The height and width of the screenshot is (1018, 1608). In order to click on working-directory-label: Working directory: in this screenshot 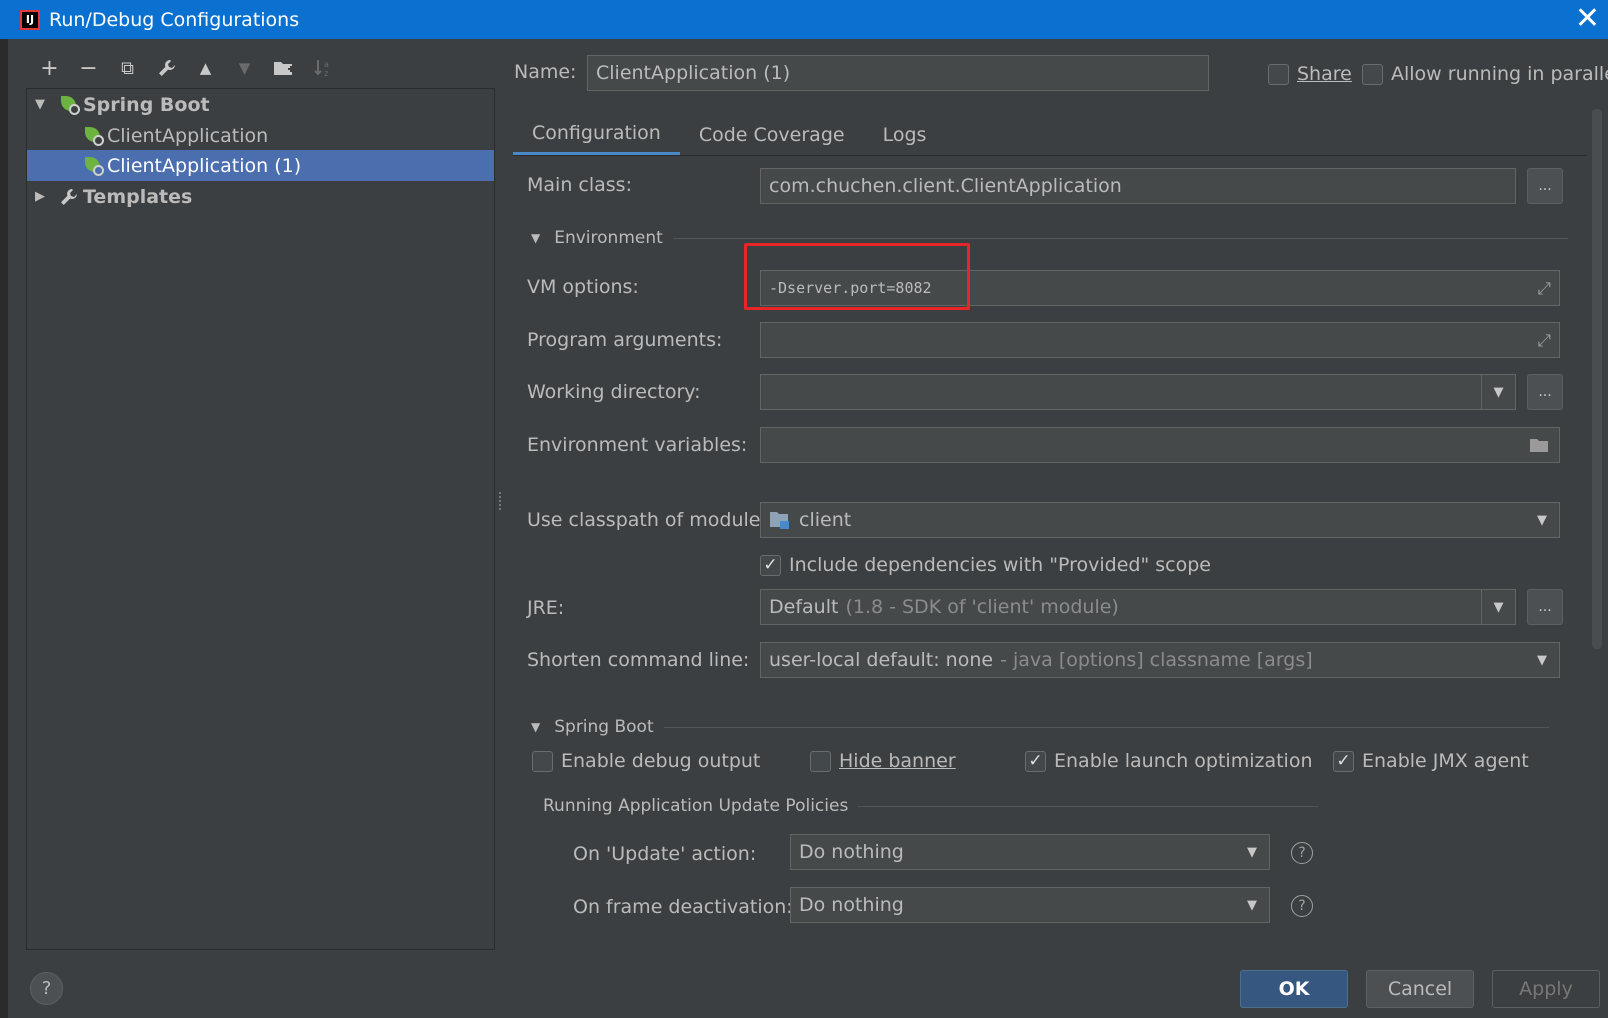, I will do `click(614, 392)`.